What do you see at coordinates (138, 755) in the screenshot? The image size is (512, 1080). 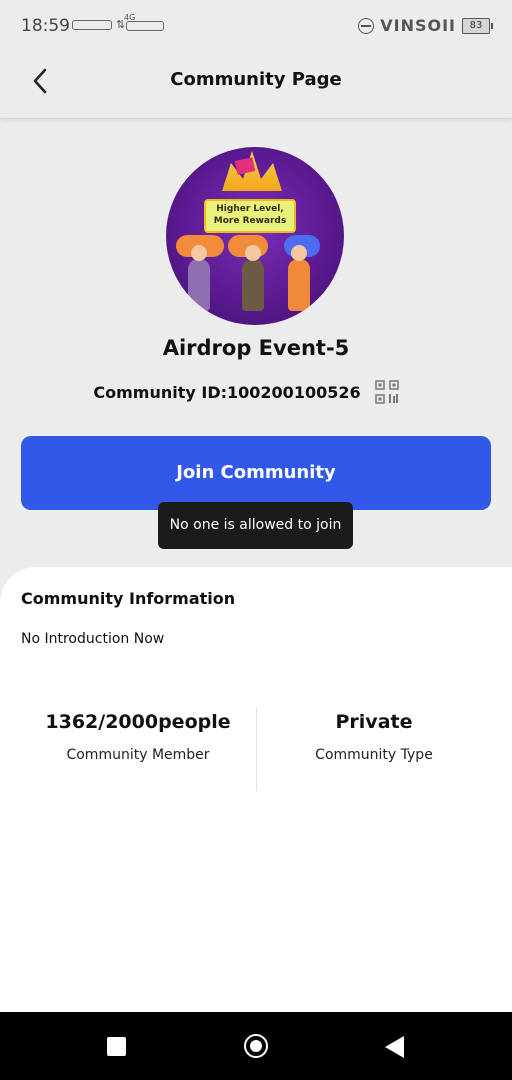 I see `member-label: Community Member` at bounding box center [138, 755].